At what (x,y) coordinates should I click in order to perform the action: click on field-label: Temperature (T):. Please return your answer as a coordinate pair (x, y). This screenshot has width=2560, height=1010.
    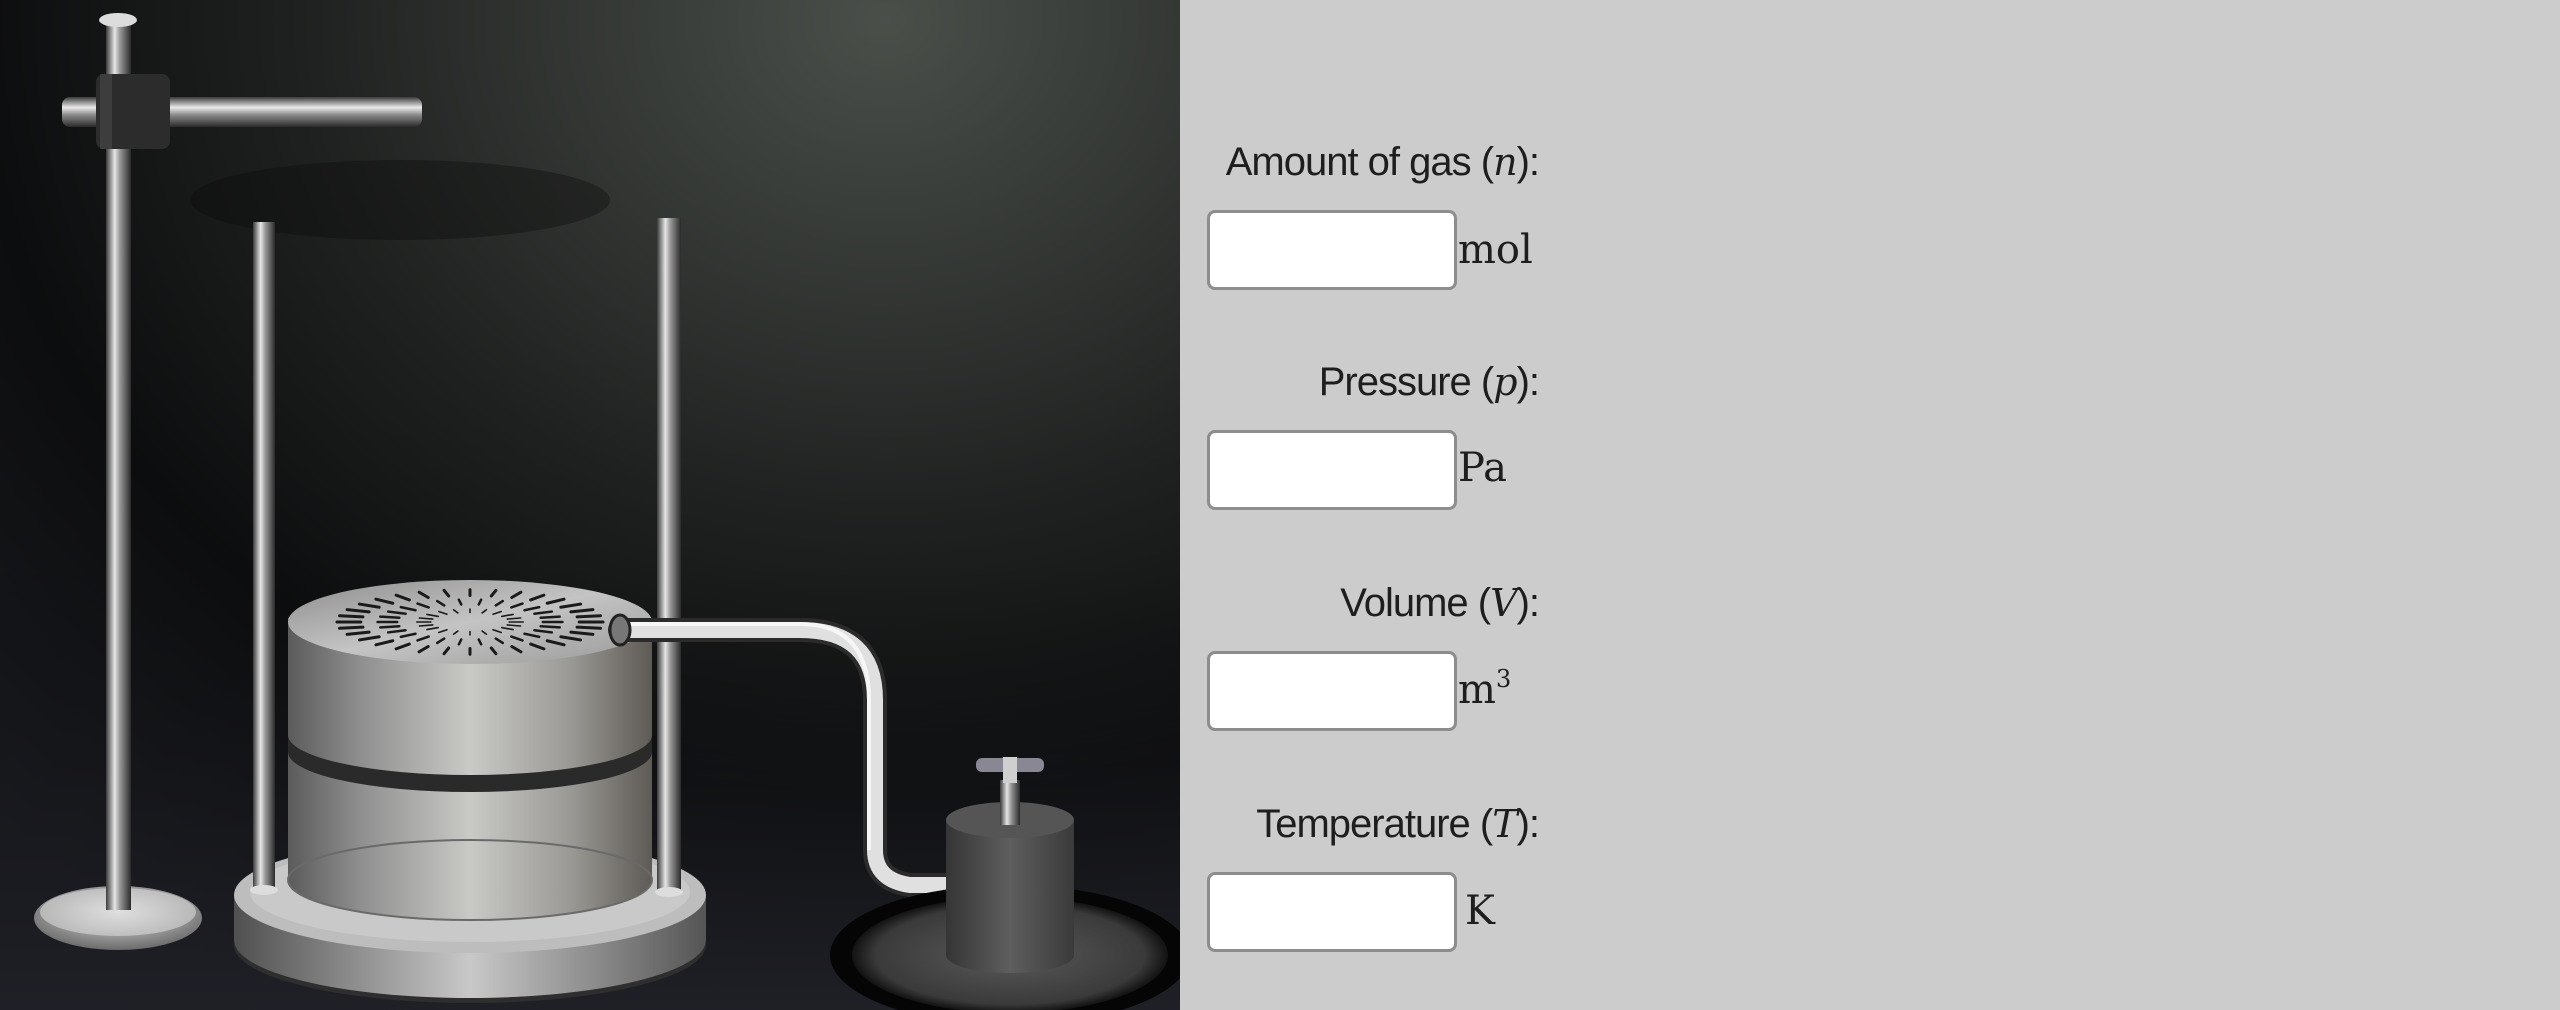
    Looking at the image, I should click on (1360, 824).